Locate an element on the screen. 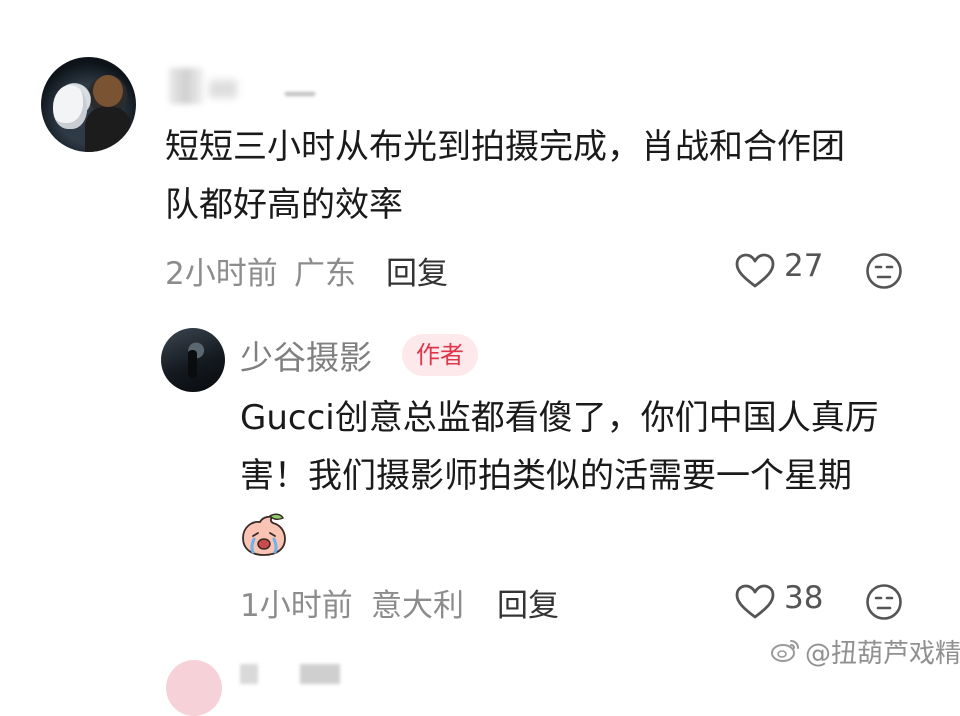  comment-time: 2小时前 is located at coordinates (221, 274).